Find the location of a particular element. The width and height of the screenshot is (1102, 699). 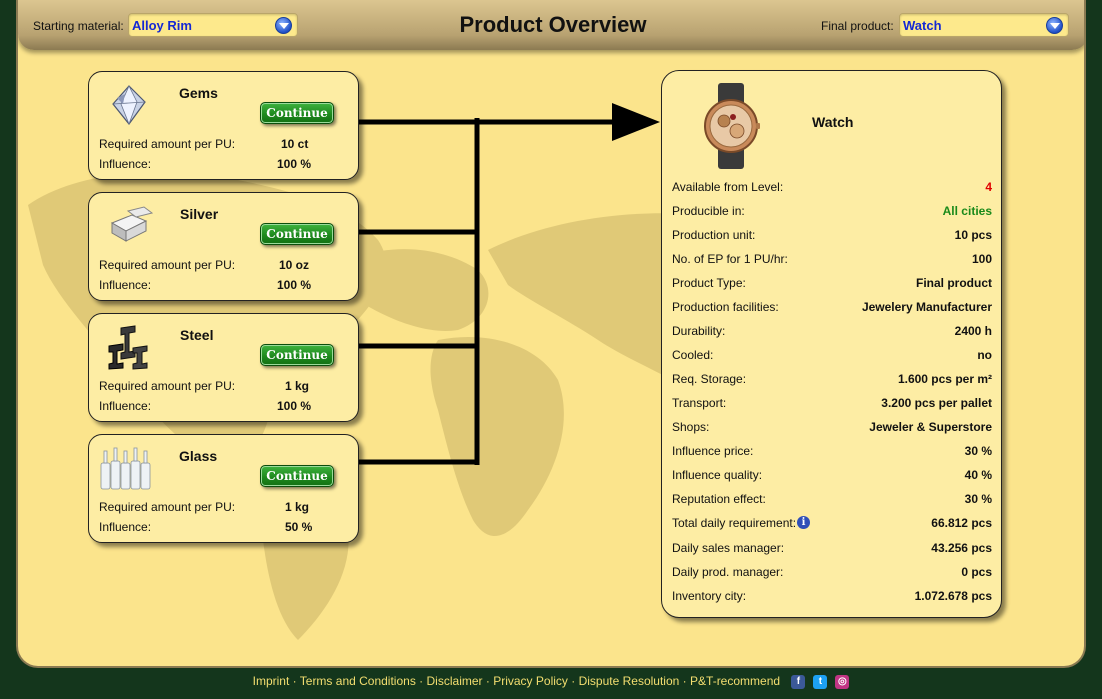

detail-label: Req. Storage: is located at coordinates (709, 379).